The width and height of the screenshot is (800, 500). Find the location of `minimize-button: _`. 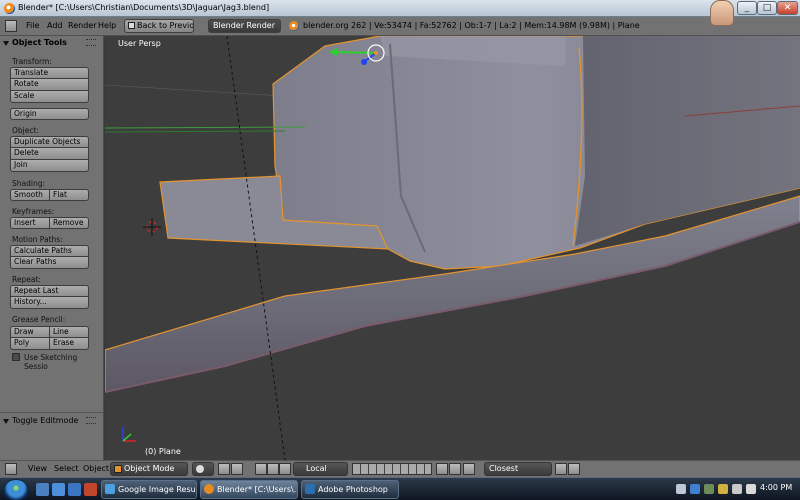

minimize-button: _ is located at coordinates (747, 8).